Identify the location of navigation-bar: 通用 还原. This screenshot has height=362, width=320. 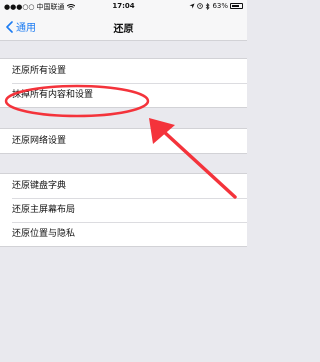
(123, 27).